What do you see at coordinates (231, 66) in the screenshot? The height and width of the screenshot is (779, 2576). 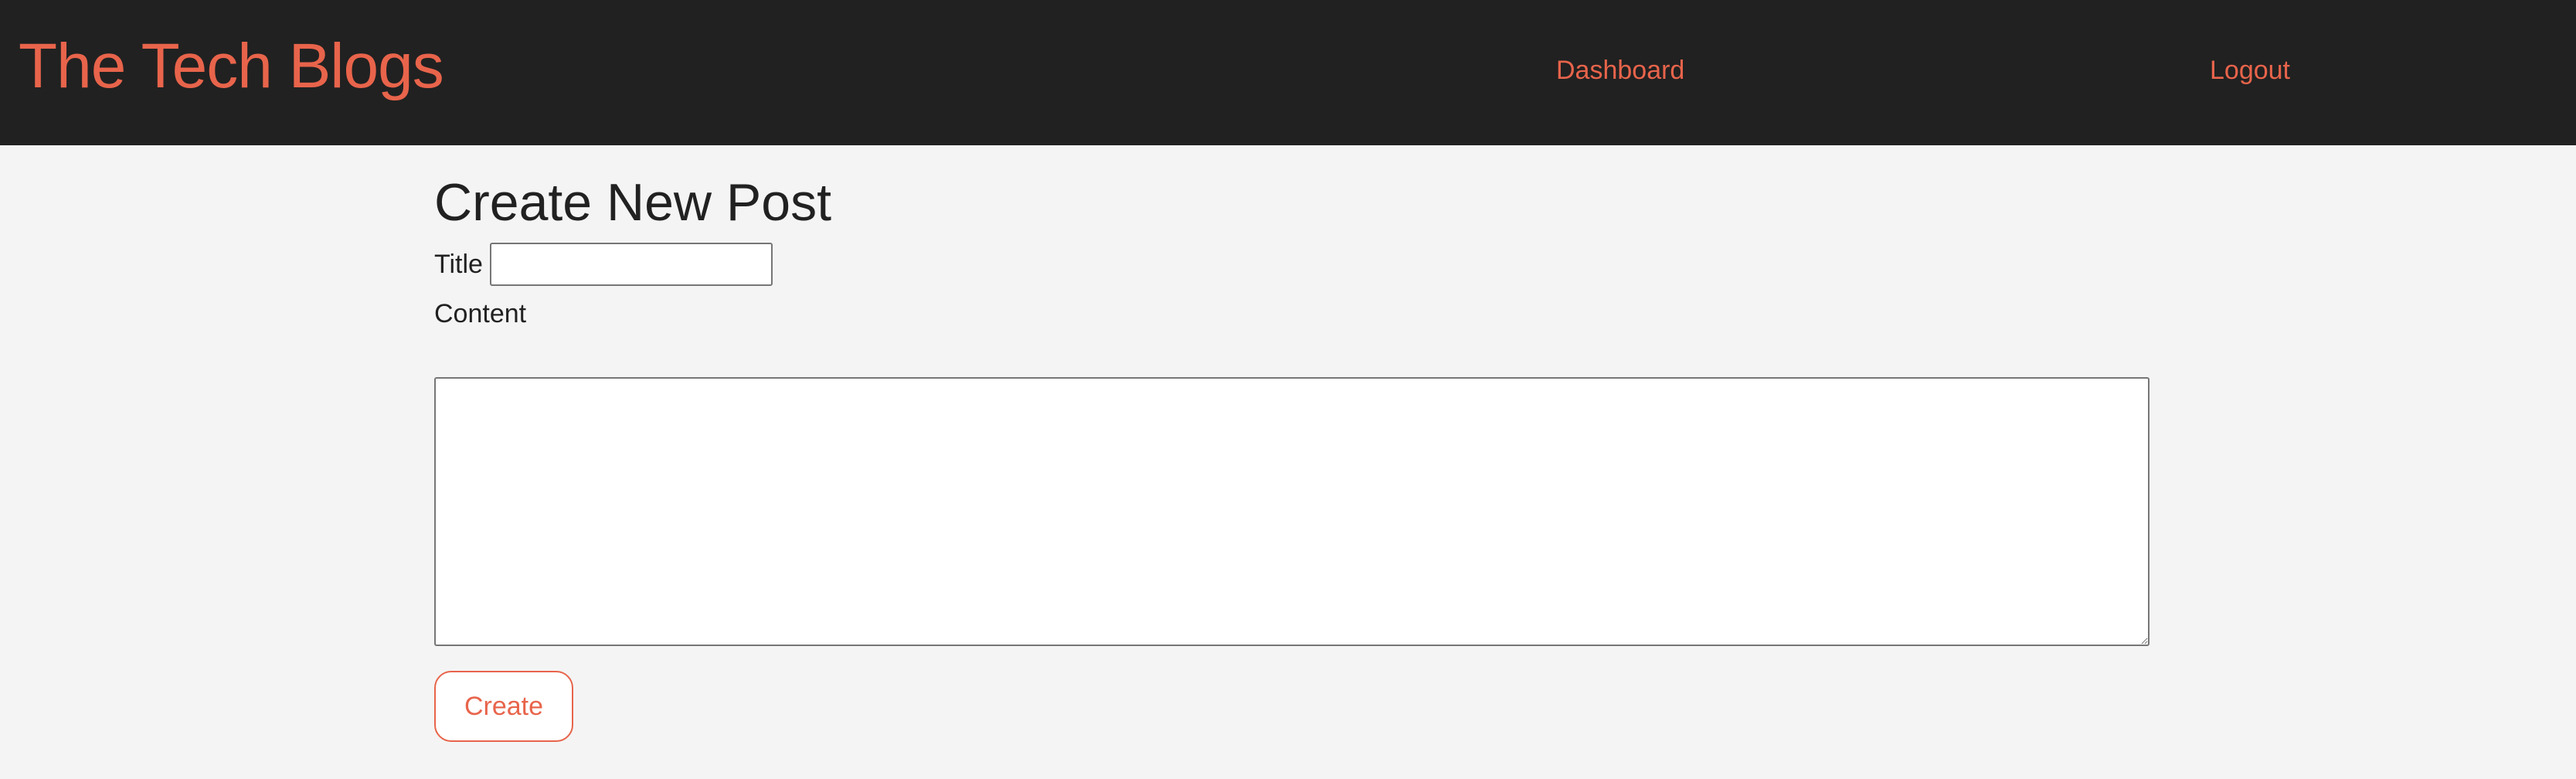 I see `site-brand: The Tech Blogs` at bounding box center [231, 66].